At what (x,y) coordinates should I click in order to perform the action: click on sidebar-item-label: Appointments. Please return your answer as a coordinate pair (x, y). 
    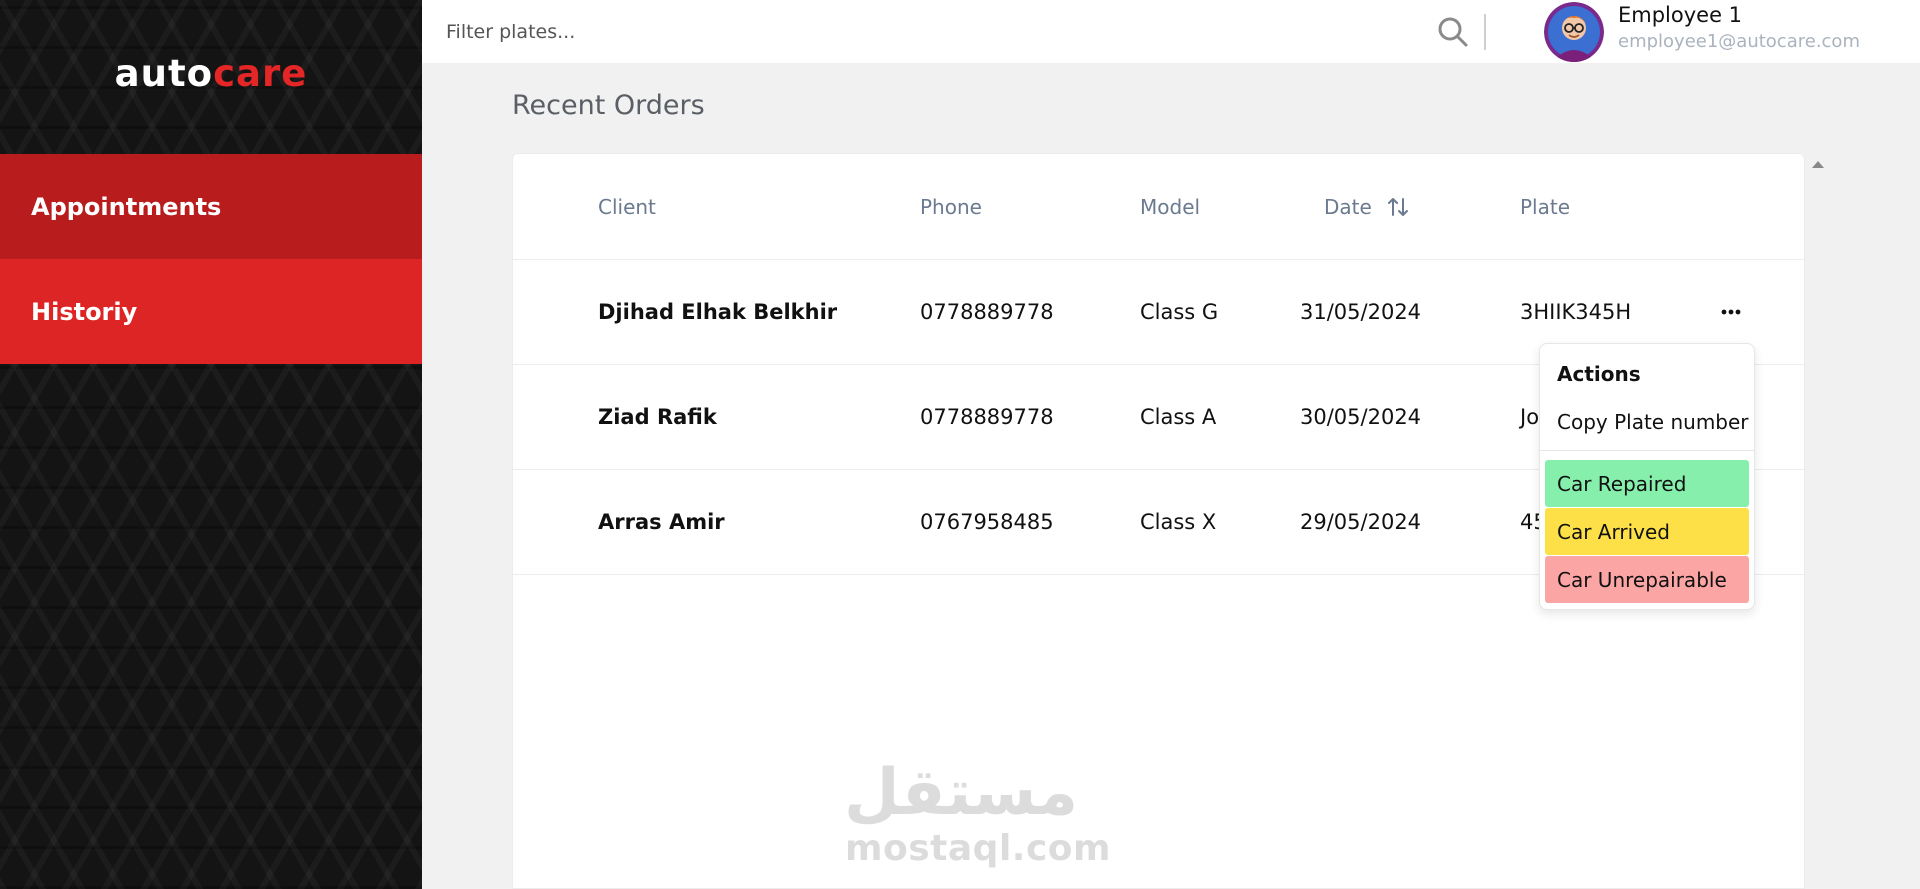
    Looking at the image, I should click on (126, 206).